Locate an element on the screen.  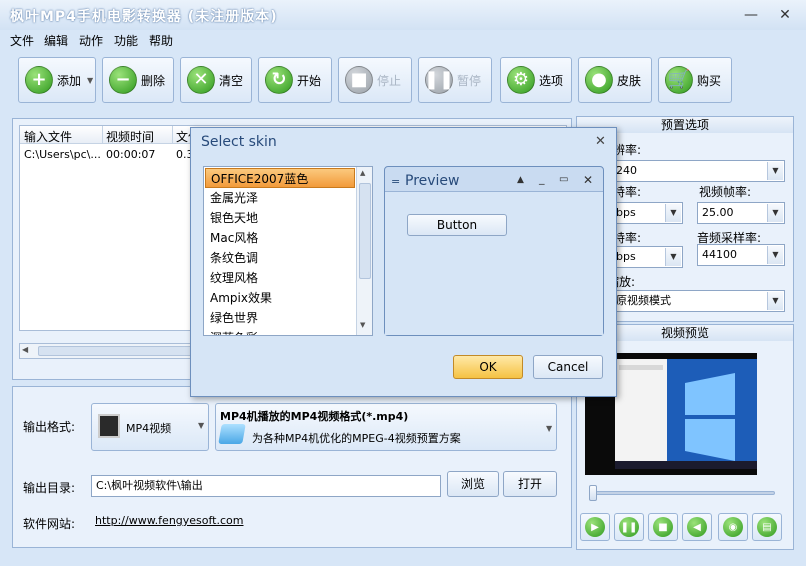
minimize-icon: _ is located at coordinates (542, 178).